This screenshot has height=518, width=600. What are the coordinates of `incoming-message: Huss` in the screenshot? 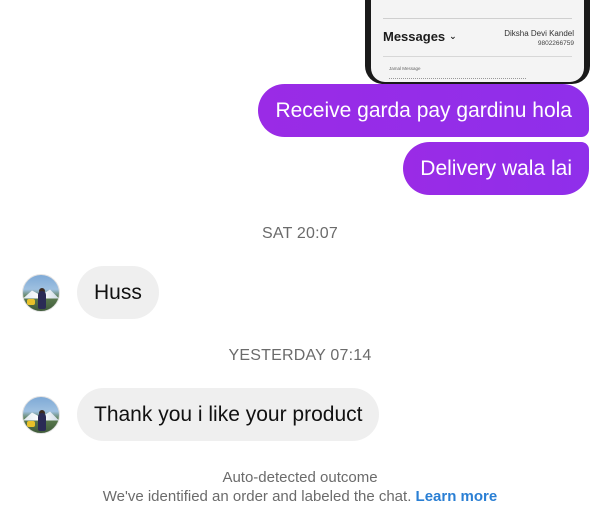 It's located at (118, 292).